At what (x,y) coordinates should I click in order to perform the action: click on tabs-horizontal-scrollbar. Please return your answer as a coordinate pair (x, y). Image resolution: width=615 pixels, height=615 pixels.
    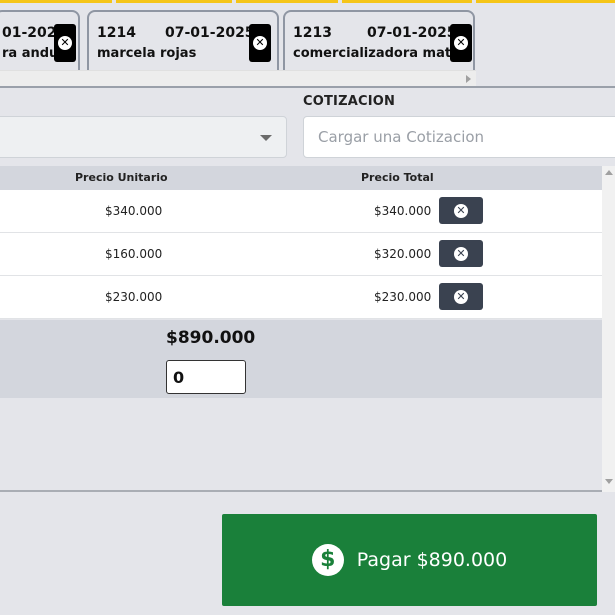
    Looking at the image, I should click on (238, 78).